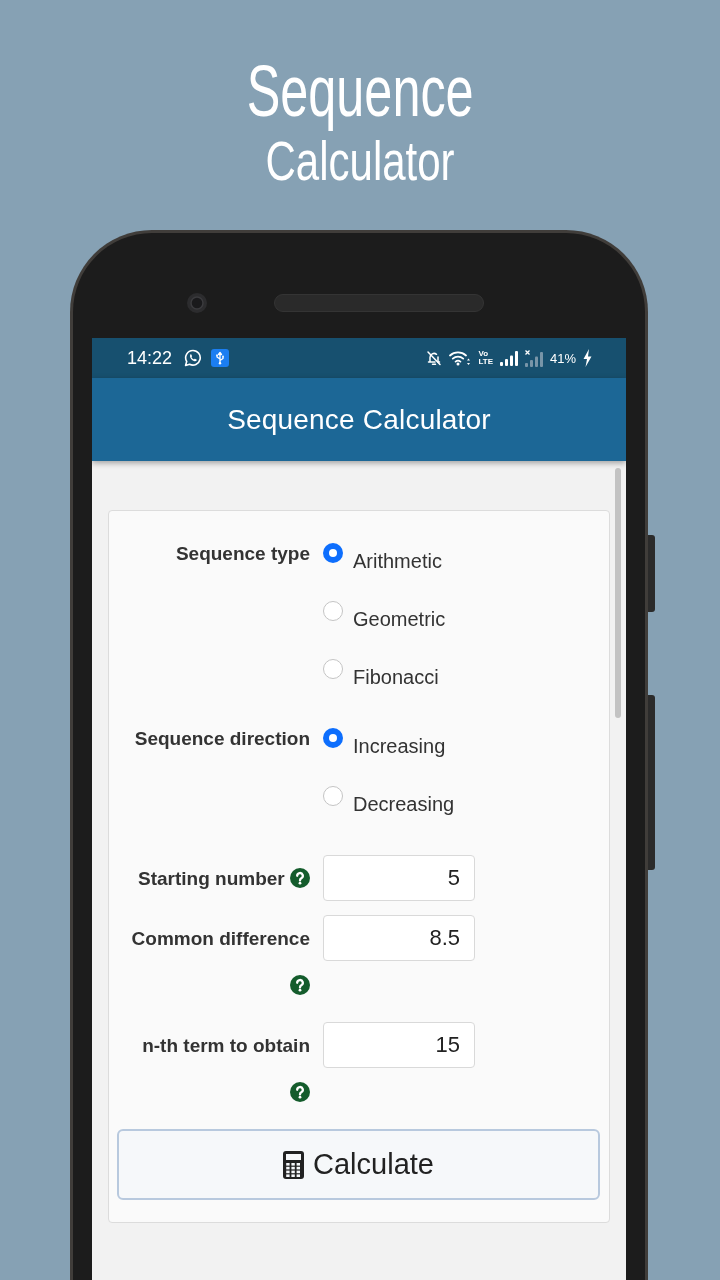 The image size is (720, 1280). Describe the element at coordinates (399, 1045) in the screenshot. I see `number-input: 15` at that location.